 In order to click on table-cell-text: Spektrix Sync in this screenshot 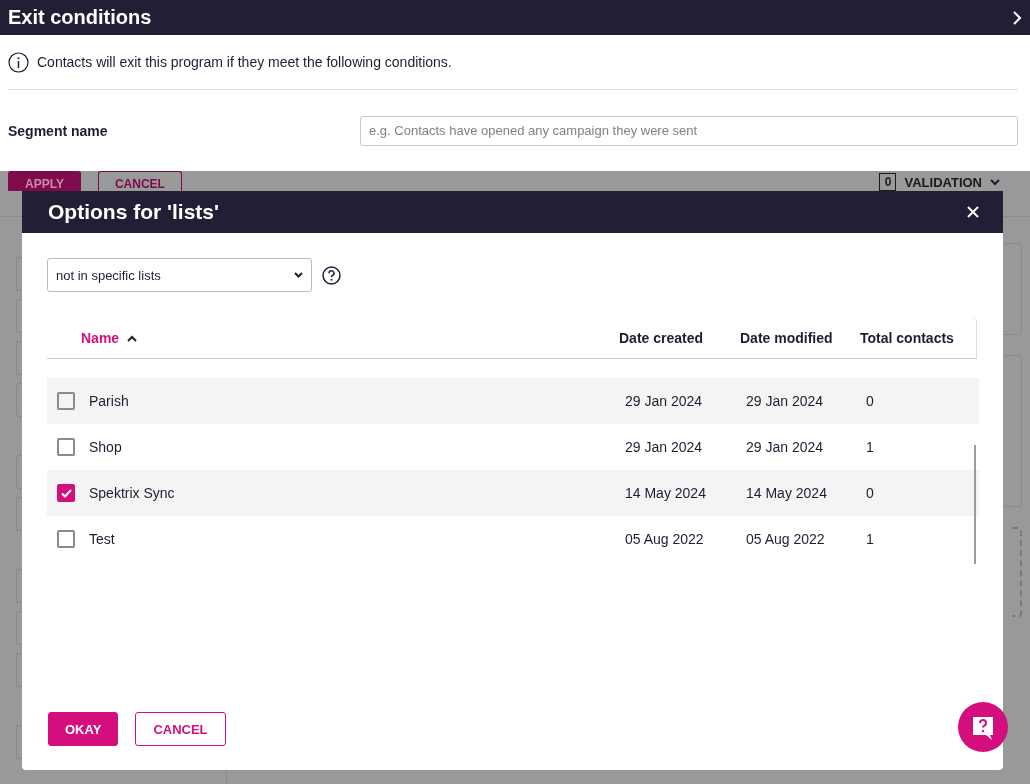, I will do `click(132, 493)`.